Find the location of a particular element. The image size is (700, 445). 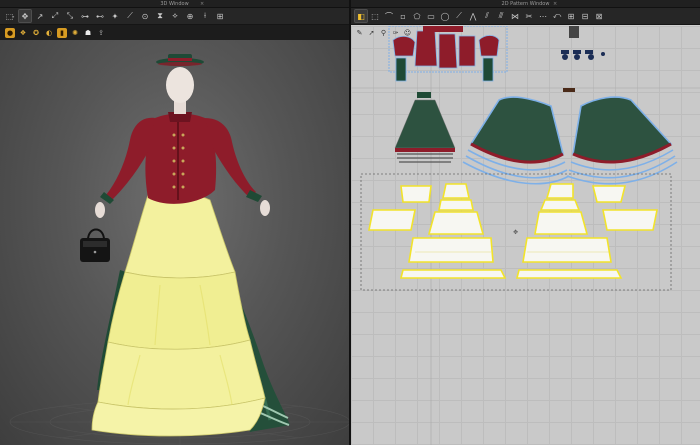

accessory-patterns is located at coordinates (583, 59).